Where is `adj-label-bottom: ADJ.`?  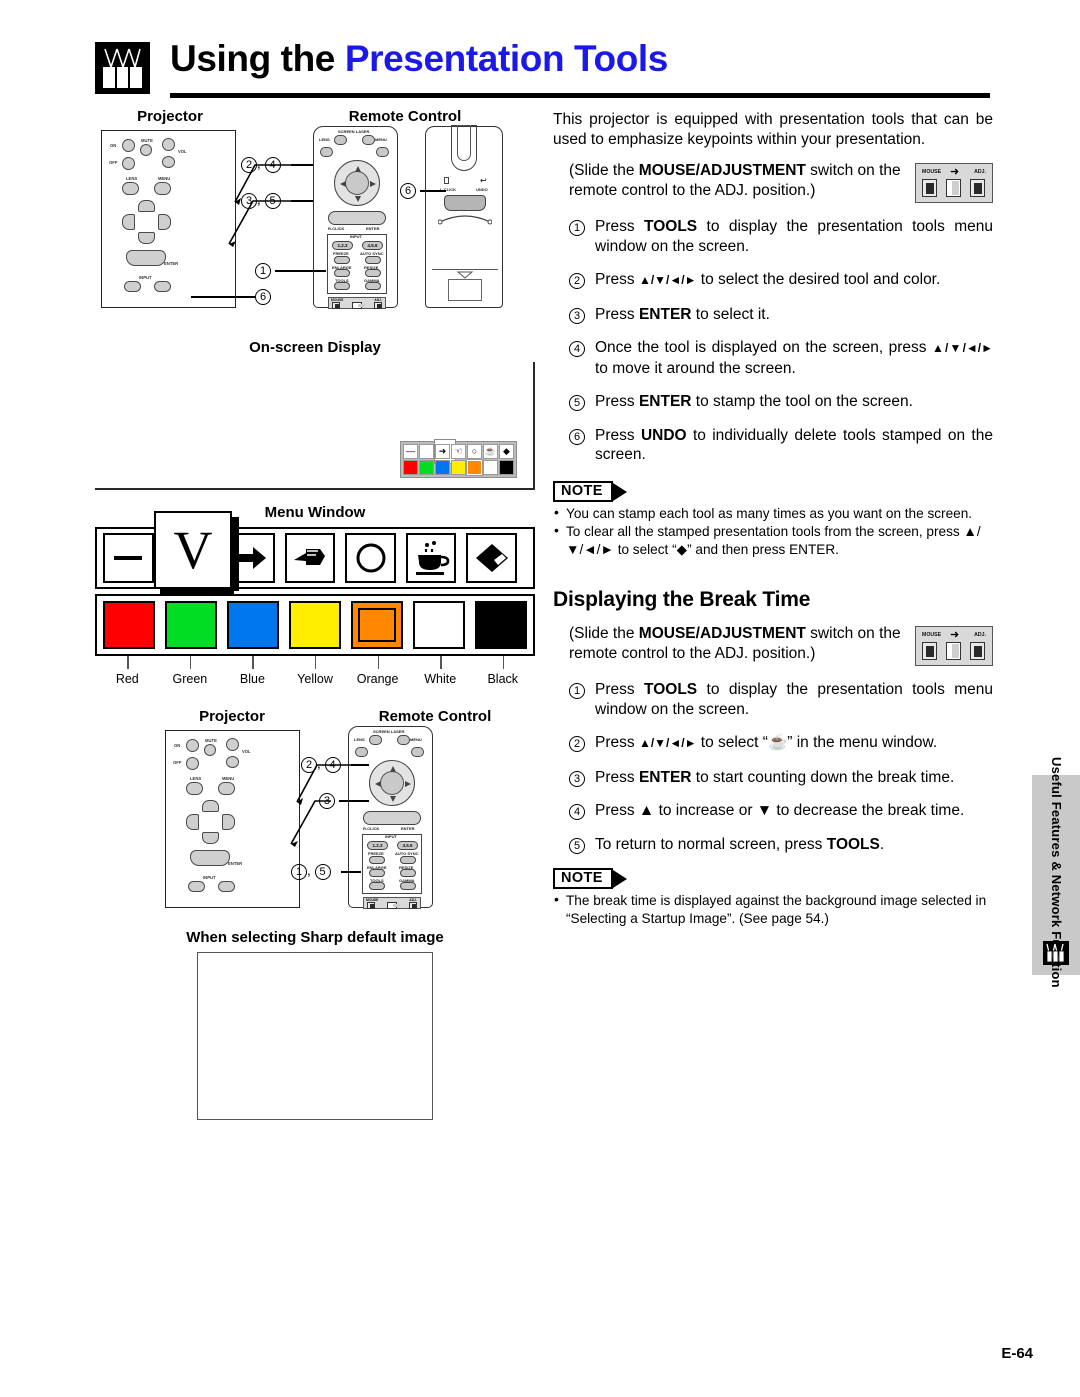
adj-label-bottom: ADJ. is located at coordinates (980, 635).